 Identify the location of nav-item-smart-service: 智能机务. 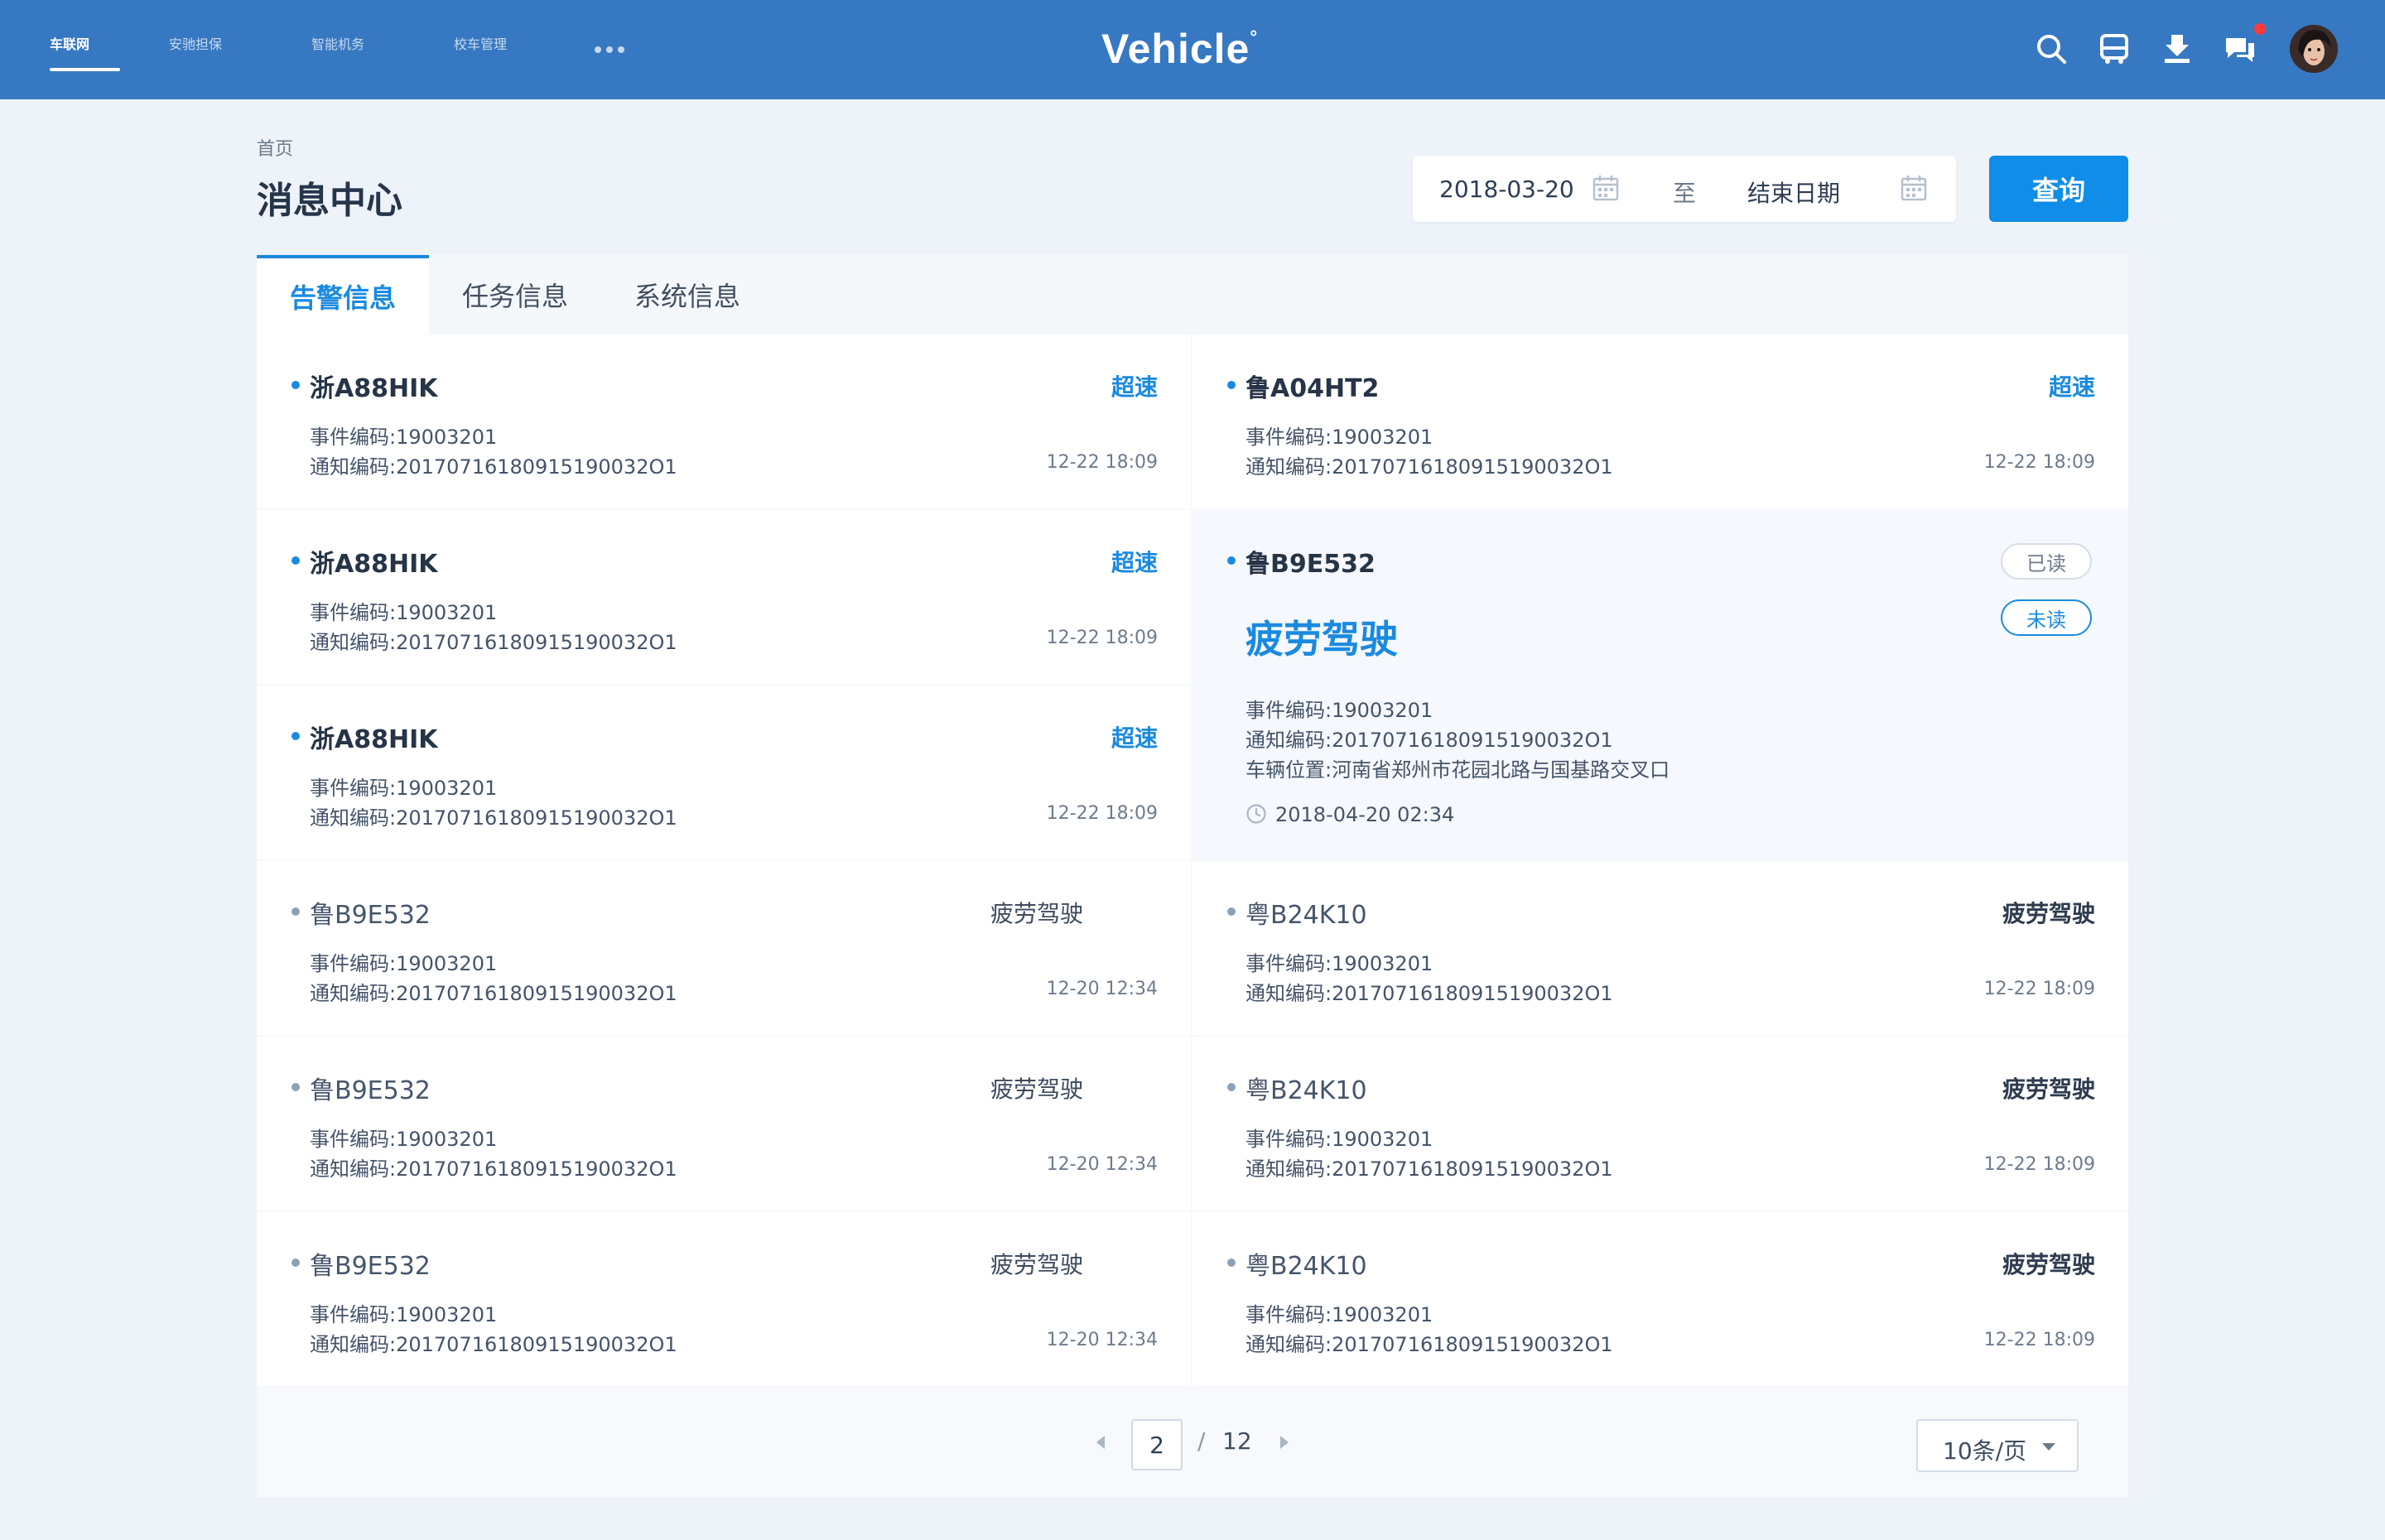
(337, 43).